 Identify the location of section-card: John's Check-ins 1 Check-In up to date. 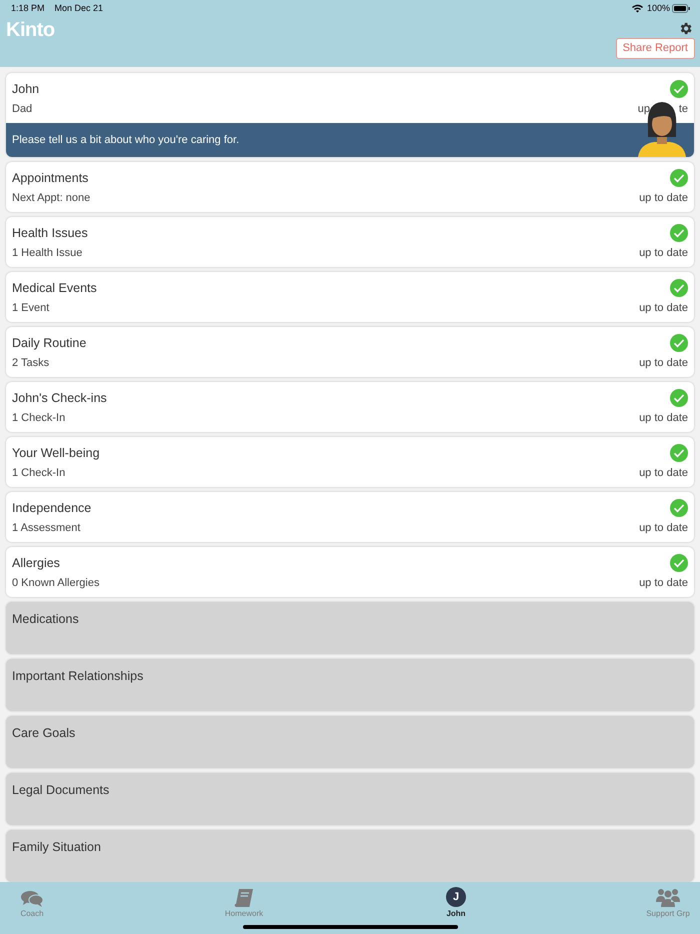
(350, 407).